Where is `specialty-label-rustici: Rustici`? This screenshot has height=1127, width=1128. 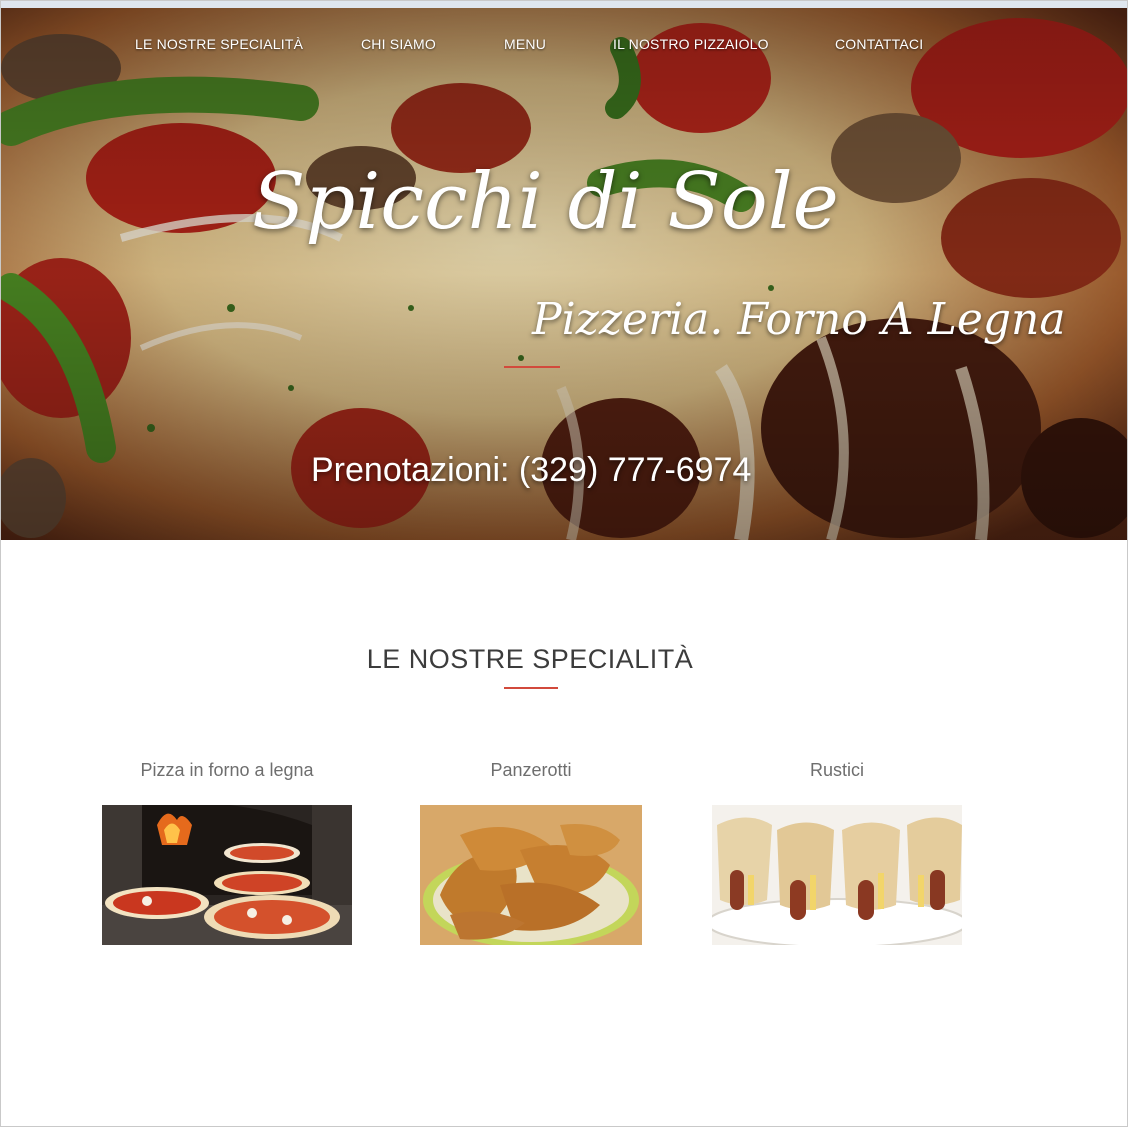 specialty-label-rustici: Rustici is located at coordinates (836, 770).